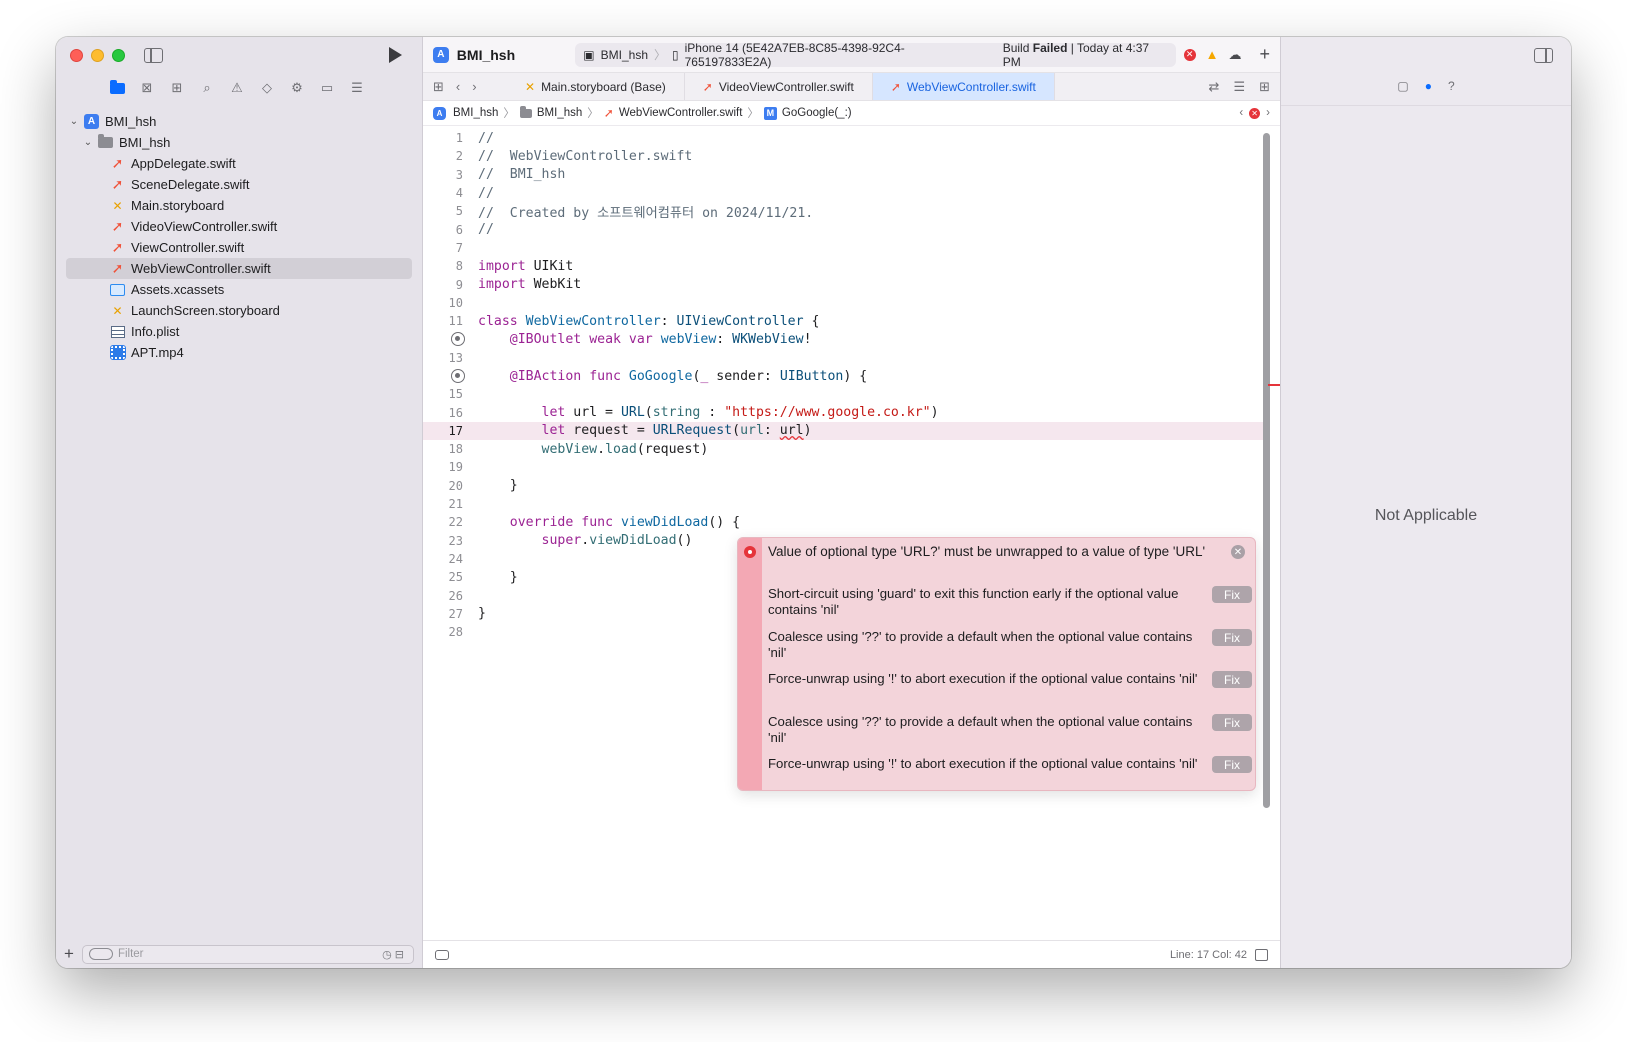 This screenshot has height=1042, width=1627. Describe the element at coordinates (660, 55) in the screenshot. I see `chevron-right-icon: 〉` at that location.